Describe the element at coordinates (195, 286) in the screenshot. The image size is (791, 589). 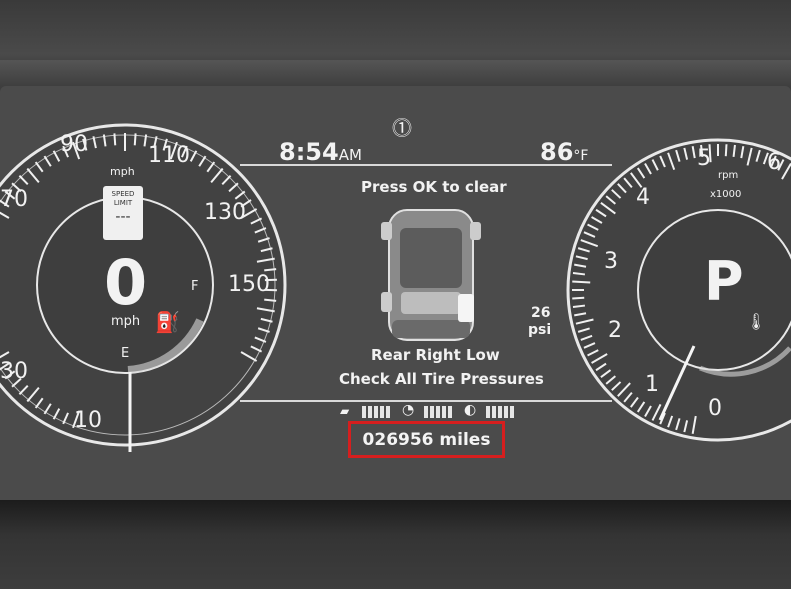
I see `fuel-full-label: F` at that location.